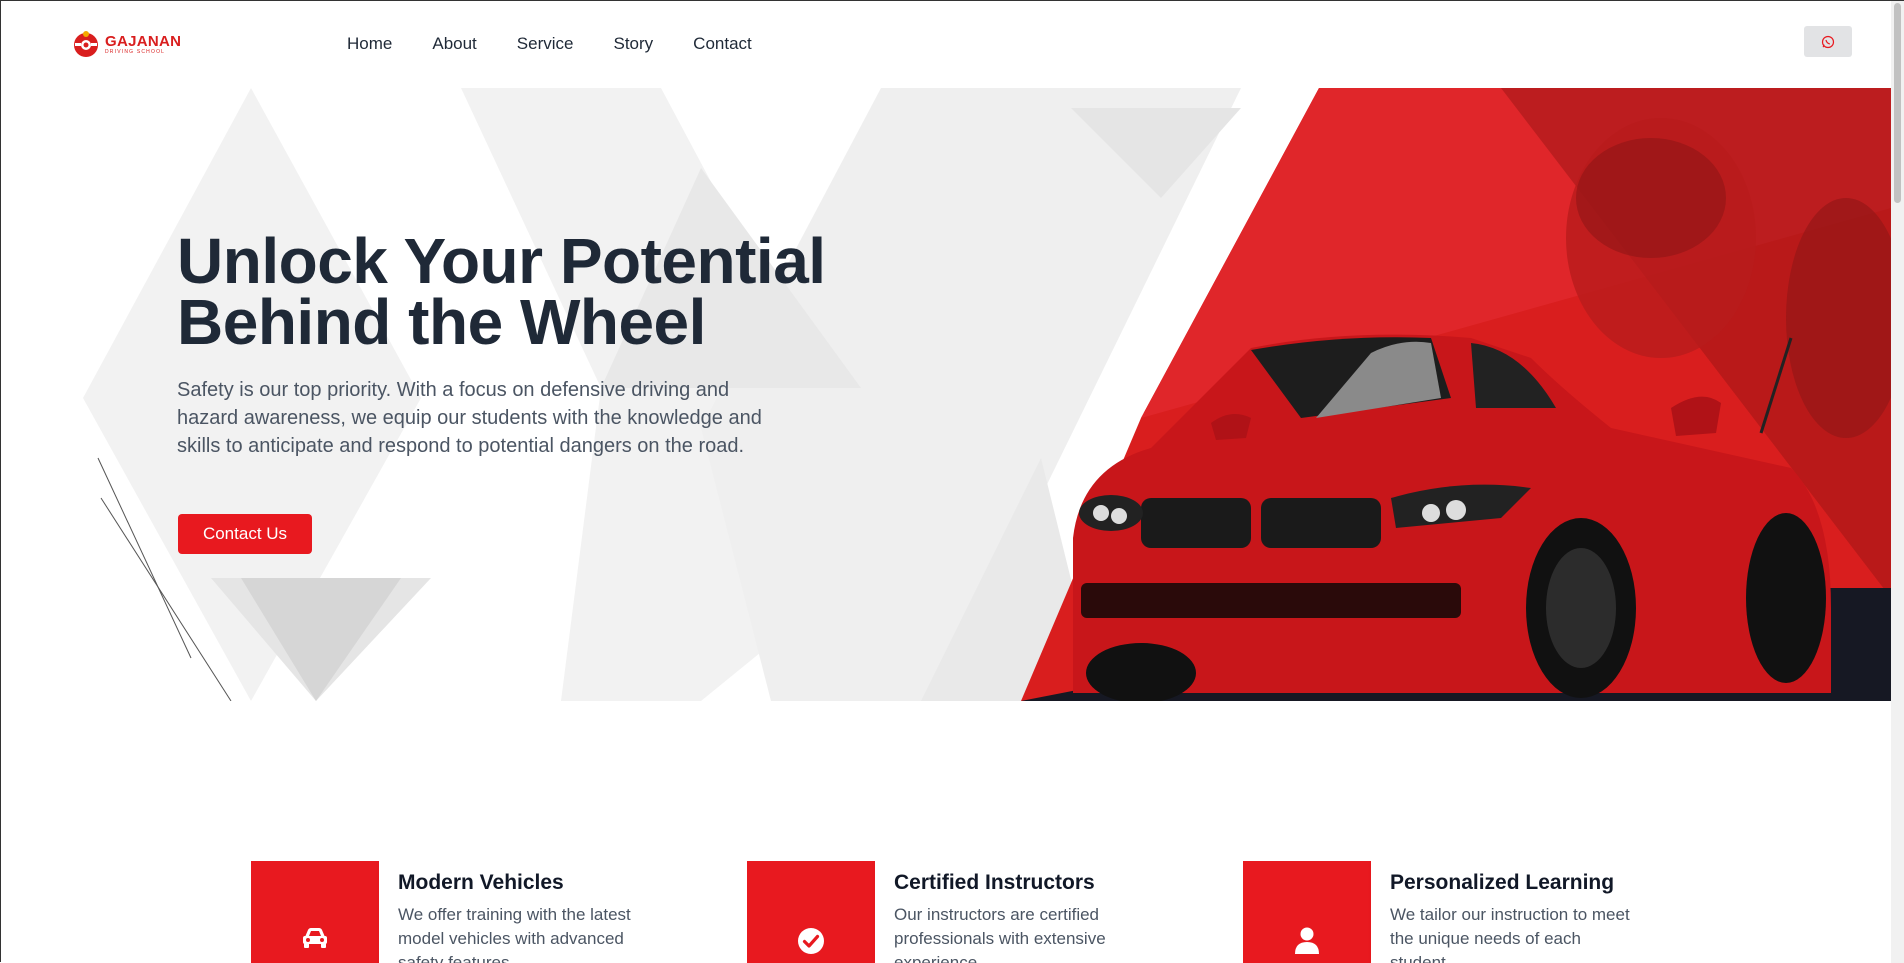 The height and width of the screenshot is (963, 1904). I want to click on nav-about: About, so click(454, 44).